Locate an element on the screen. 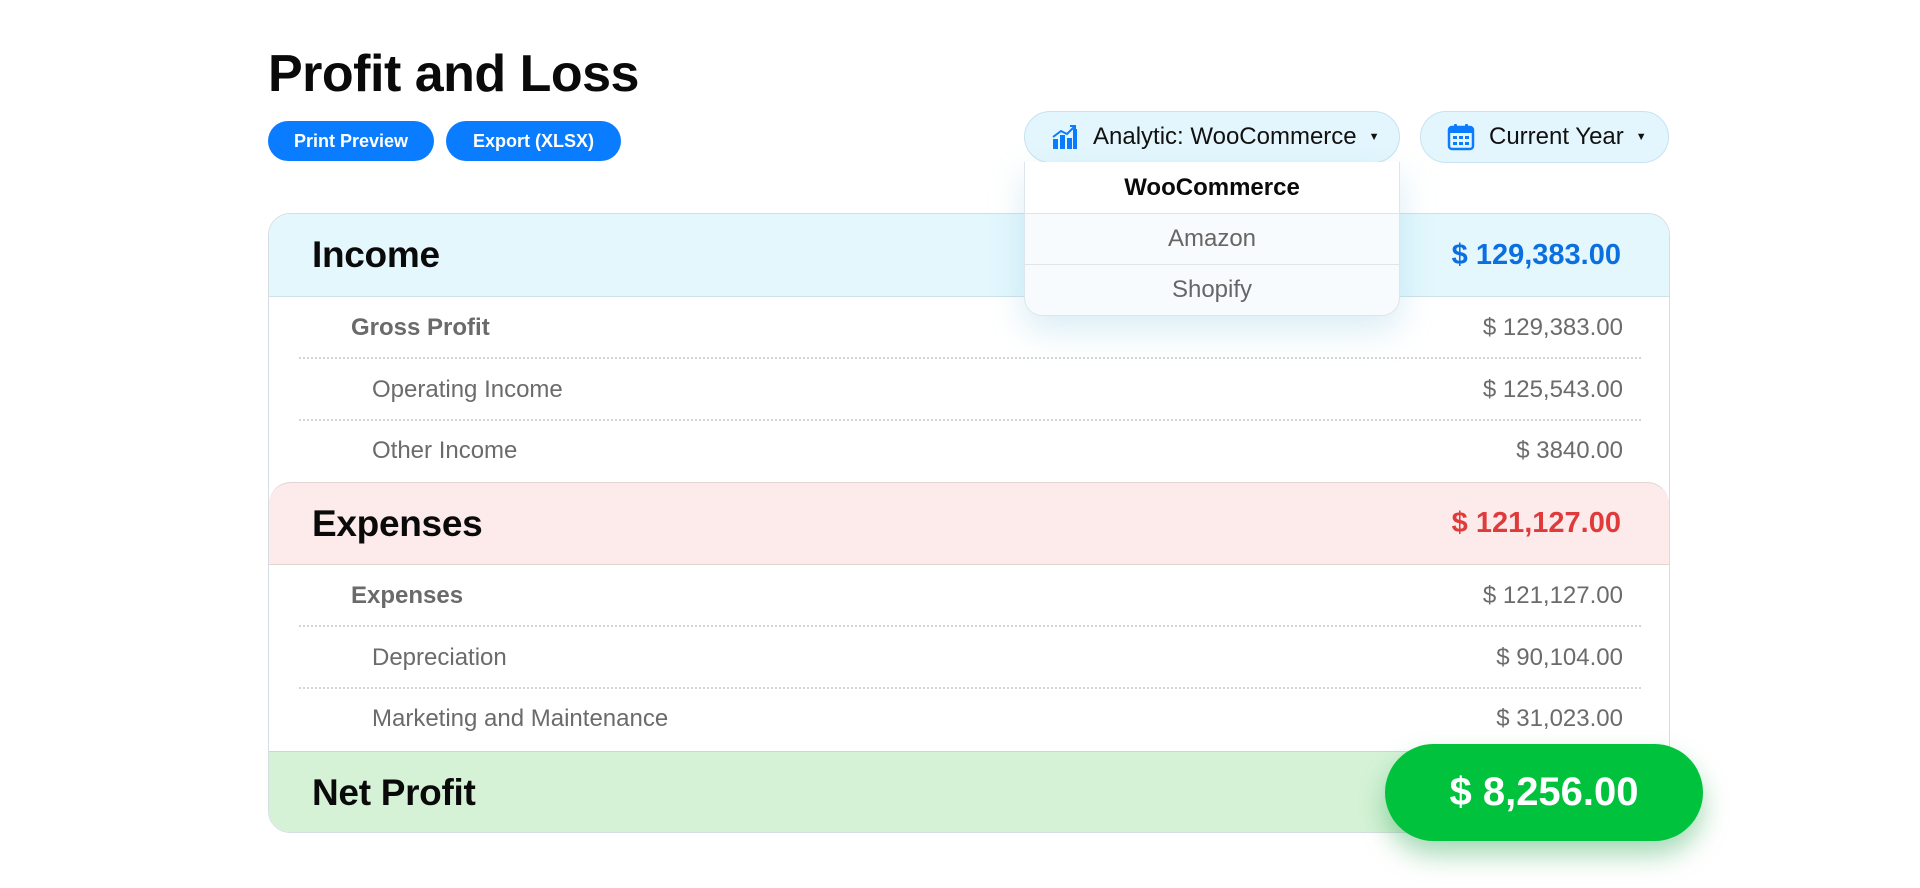 The width and height of the screenshot is (1920, 888). row-amount: $ 31,023.00 is located at coordinates (1559, 718).